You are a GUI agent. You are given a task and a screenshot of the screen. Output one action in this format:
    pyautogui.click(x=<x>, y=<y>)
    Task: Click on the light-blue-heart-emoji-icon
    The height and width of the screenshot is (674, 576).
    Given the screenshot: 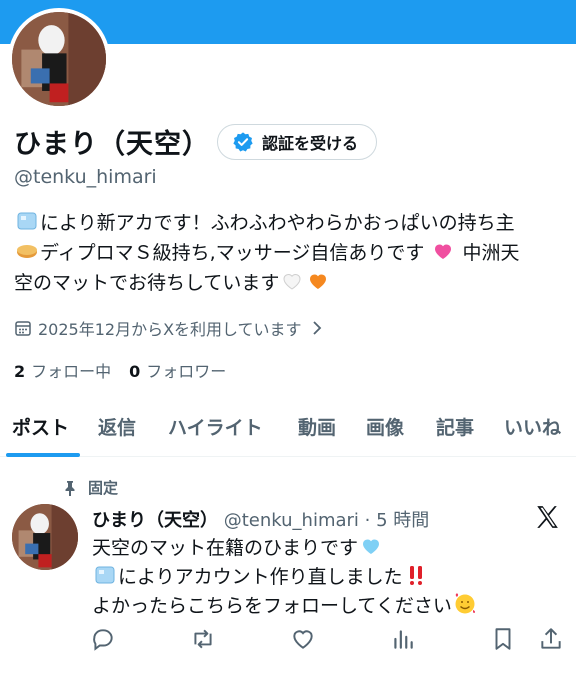 What is the action you would take?
    pyautogui.click(x=371, y=546)
    